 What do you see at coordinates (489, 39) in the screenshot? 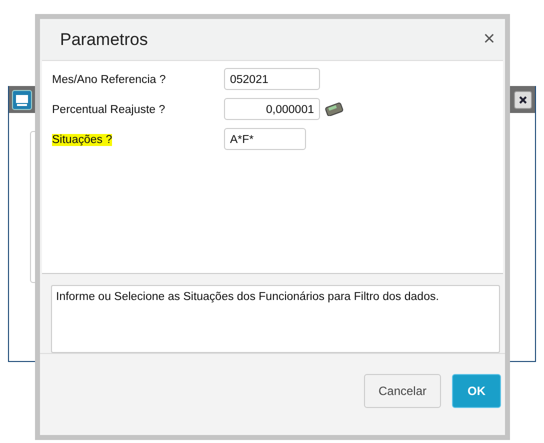
I see `close-button: ×` at bounding box center [489, 39].